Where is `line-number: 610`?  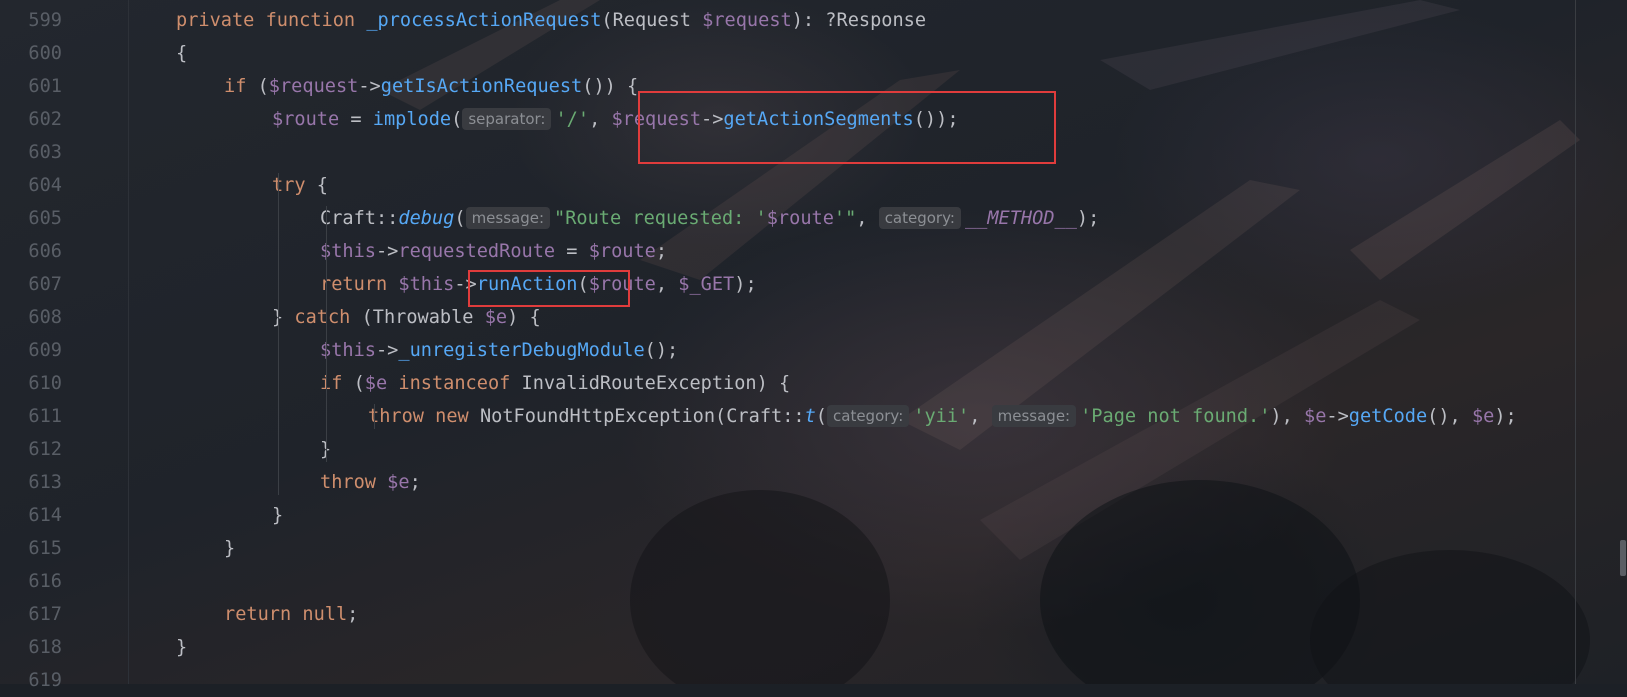 line-number: 610 is located at coordinates (31, 383).